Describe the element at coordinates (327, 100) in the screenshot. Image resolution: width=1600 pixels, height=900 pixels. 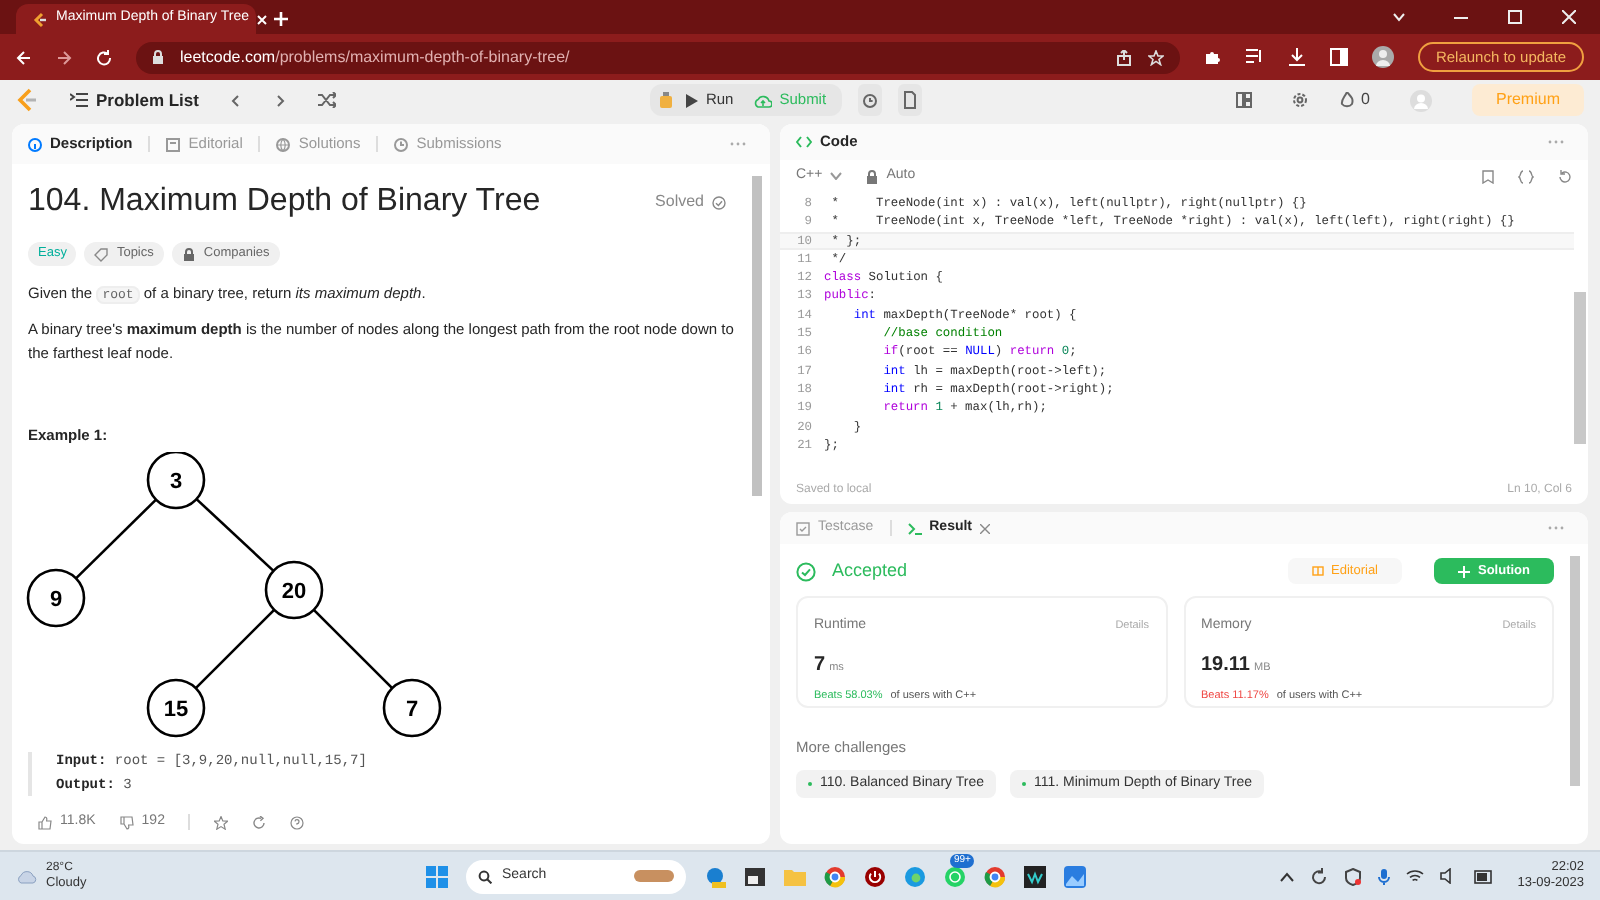
I see `shuffle-icon` at that location.